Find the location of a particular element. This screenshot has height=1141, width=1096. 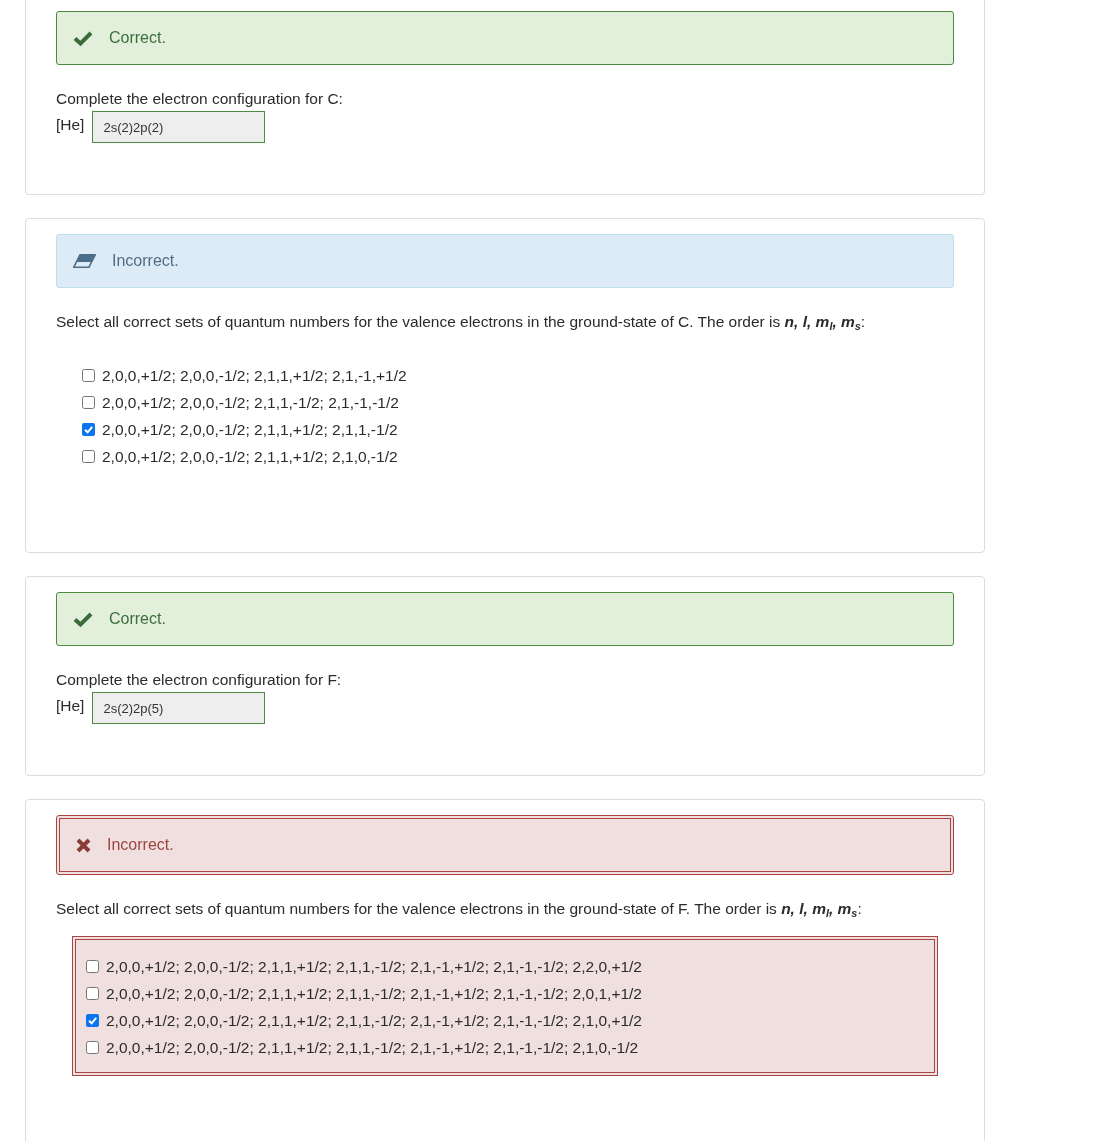

eraser-icon is located at coordinates (84, 261).